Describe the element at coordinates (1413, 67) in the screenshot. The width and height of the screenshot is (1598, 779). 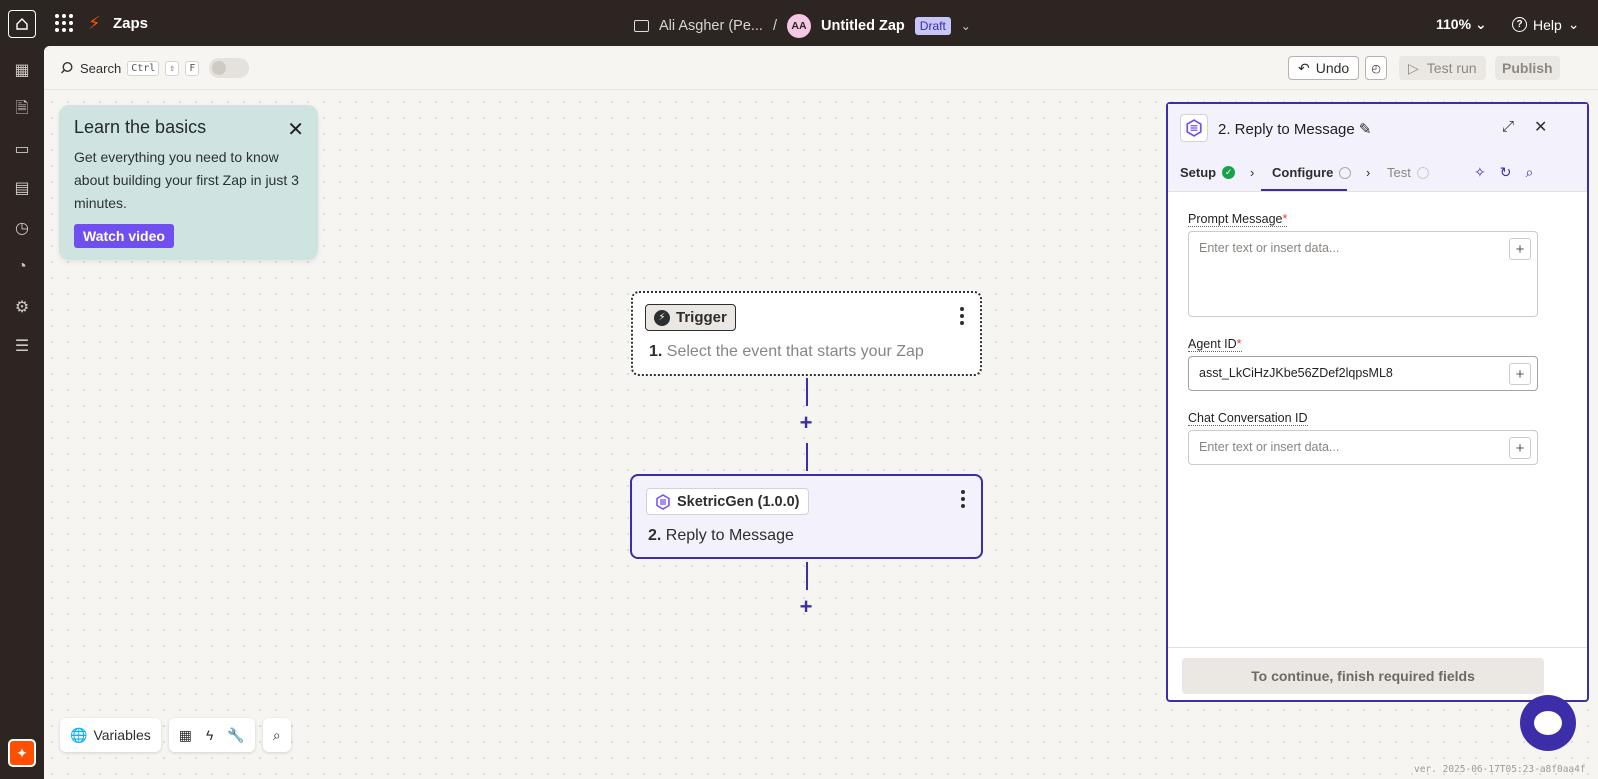
I see `play-icon: ▷` at that location.